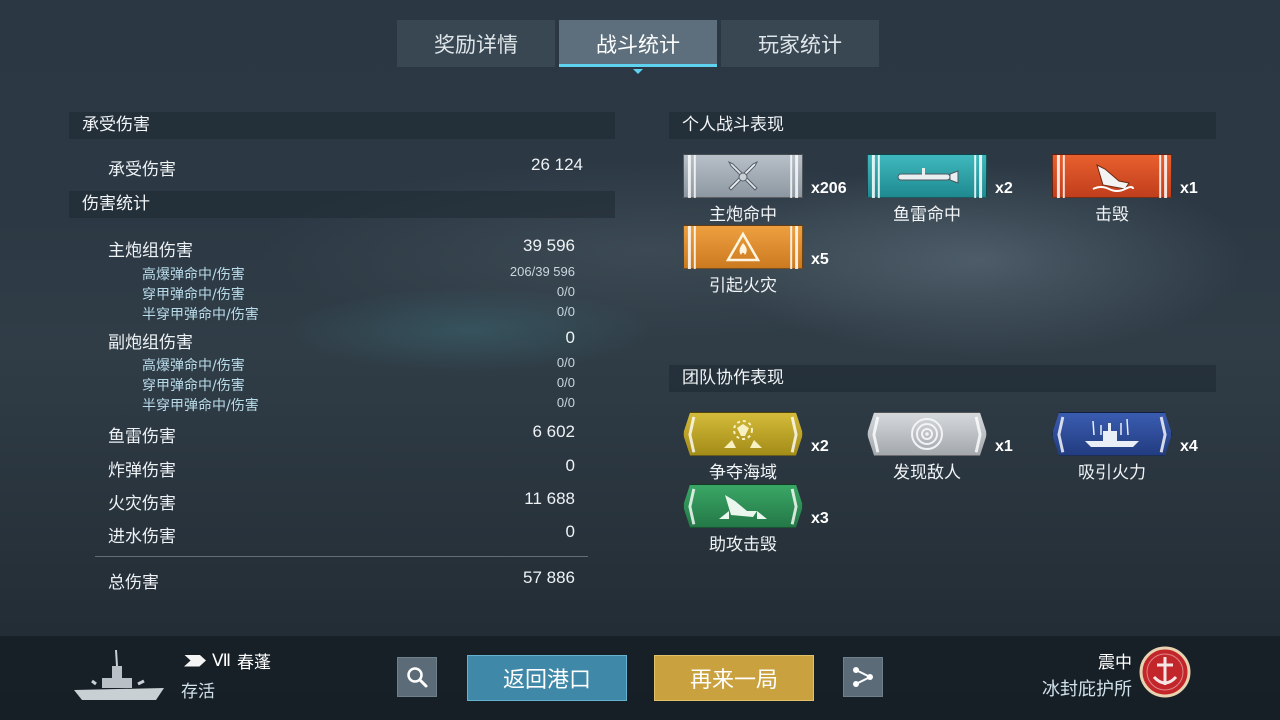  I want to click on award-fires-caused: x5 引起火灾, so click(768, 260).